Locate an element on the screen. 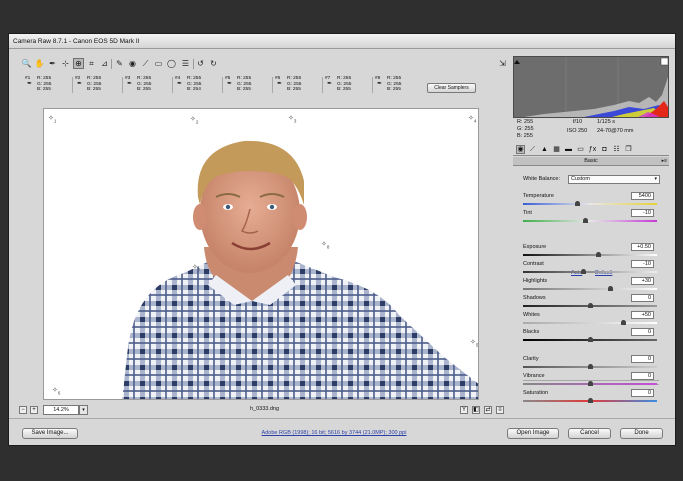 This screenshot has width=683, height=481. saturation-slider-track is located at coordinates (590, 400).